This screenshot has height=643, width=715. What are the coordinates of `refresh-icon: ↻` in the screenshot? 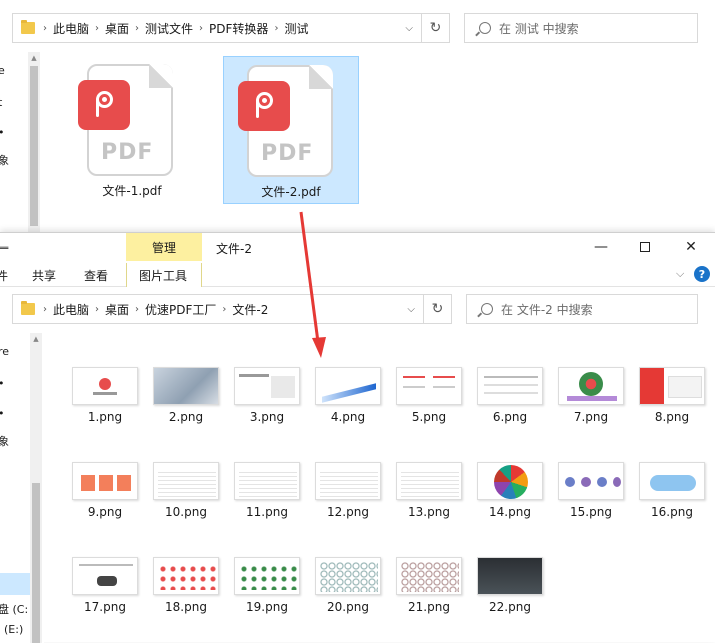 It's located at (437, 309).